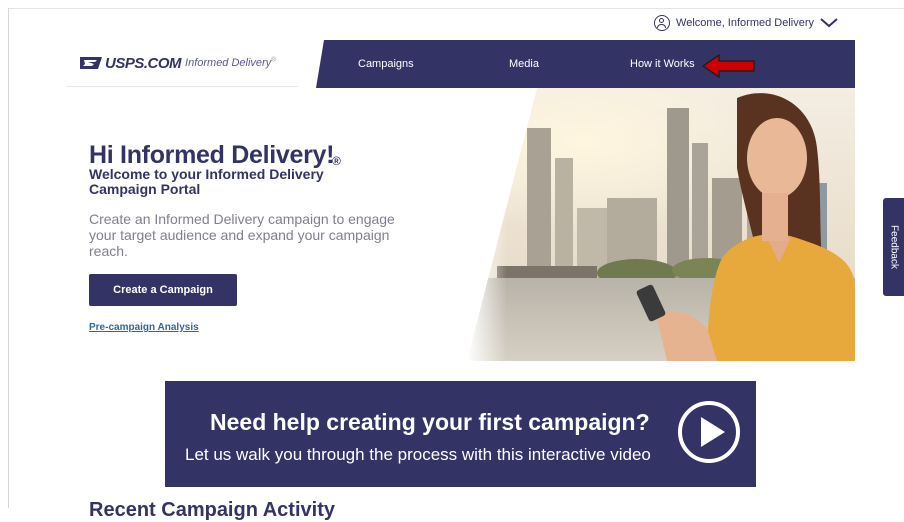  What do you see at coordinates (430, 422) in the screenshot?
I see `video-banner-title: Need help creating your first campaign?` at bounding box center [430, 422].